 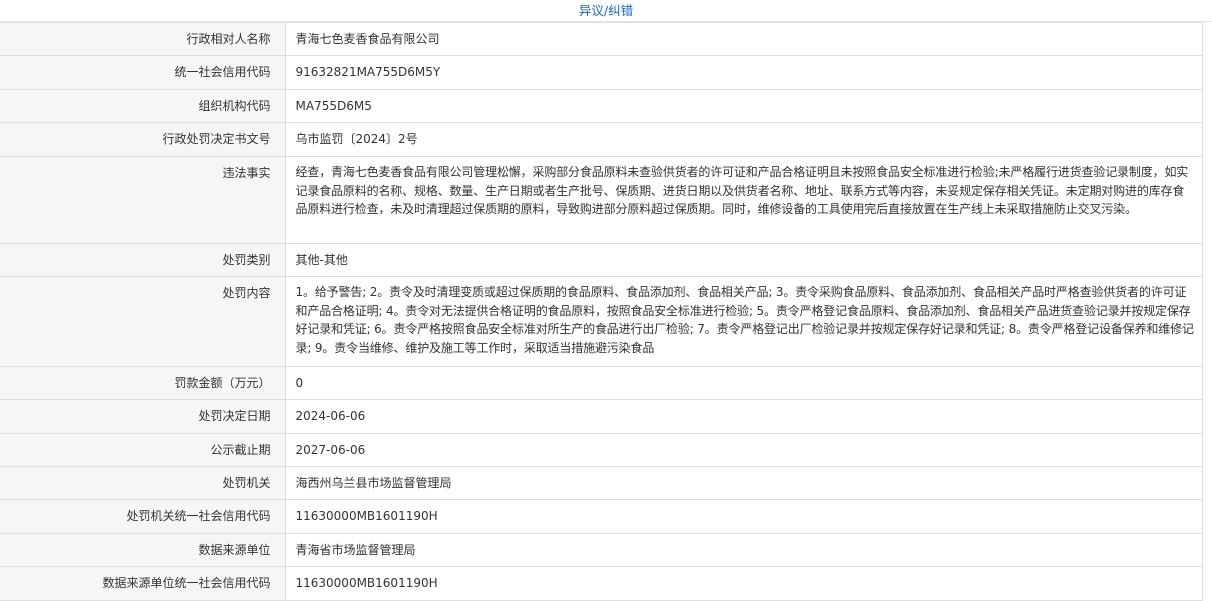 I want to click on row-label: 公示截止期, so click(x=143, y=450).